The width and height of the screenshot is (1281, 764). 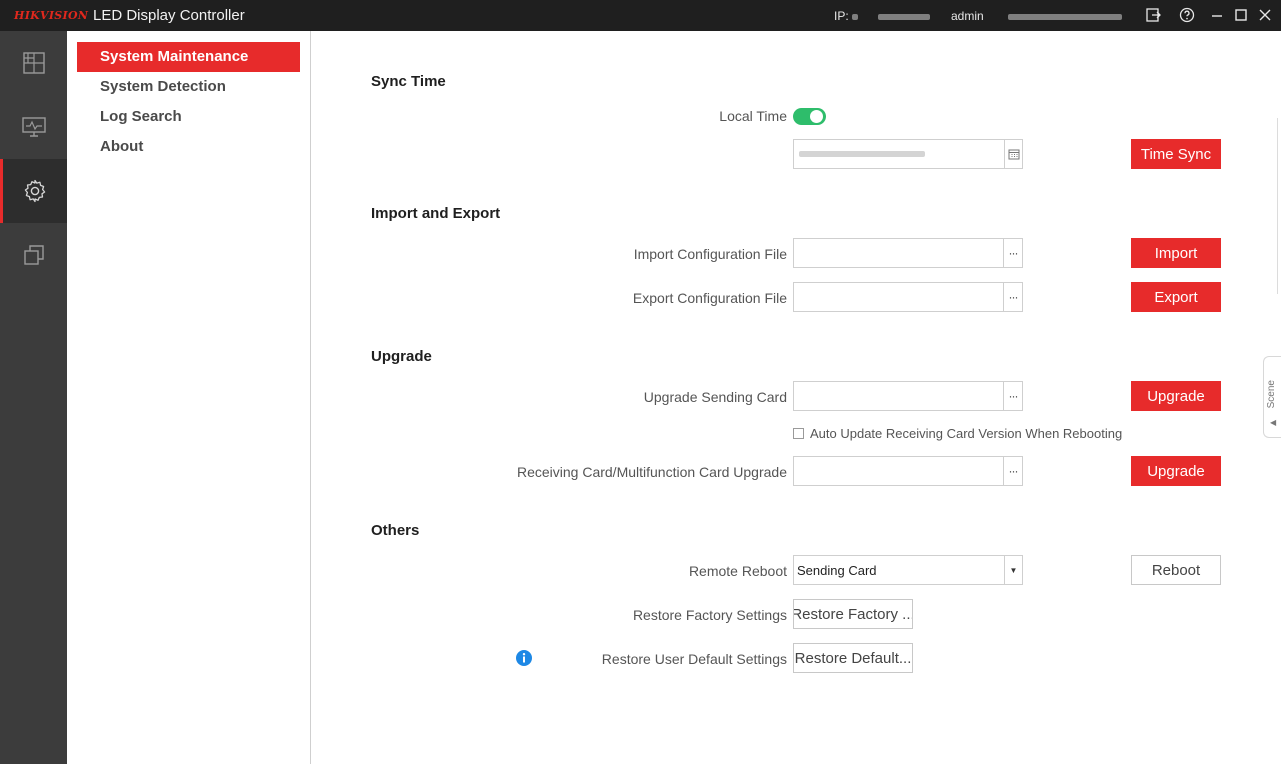 I want to click on subnav-item-system-maintenance: System Maintenance, so click(x=188, y=57).